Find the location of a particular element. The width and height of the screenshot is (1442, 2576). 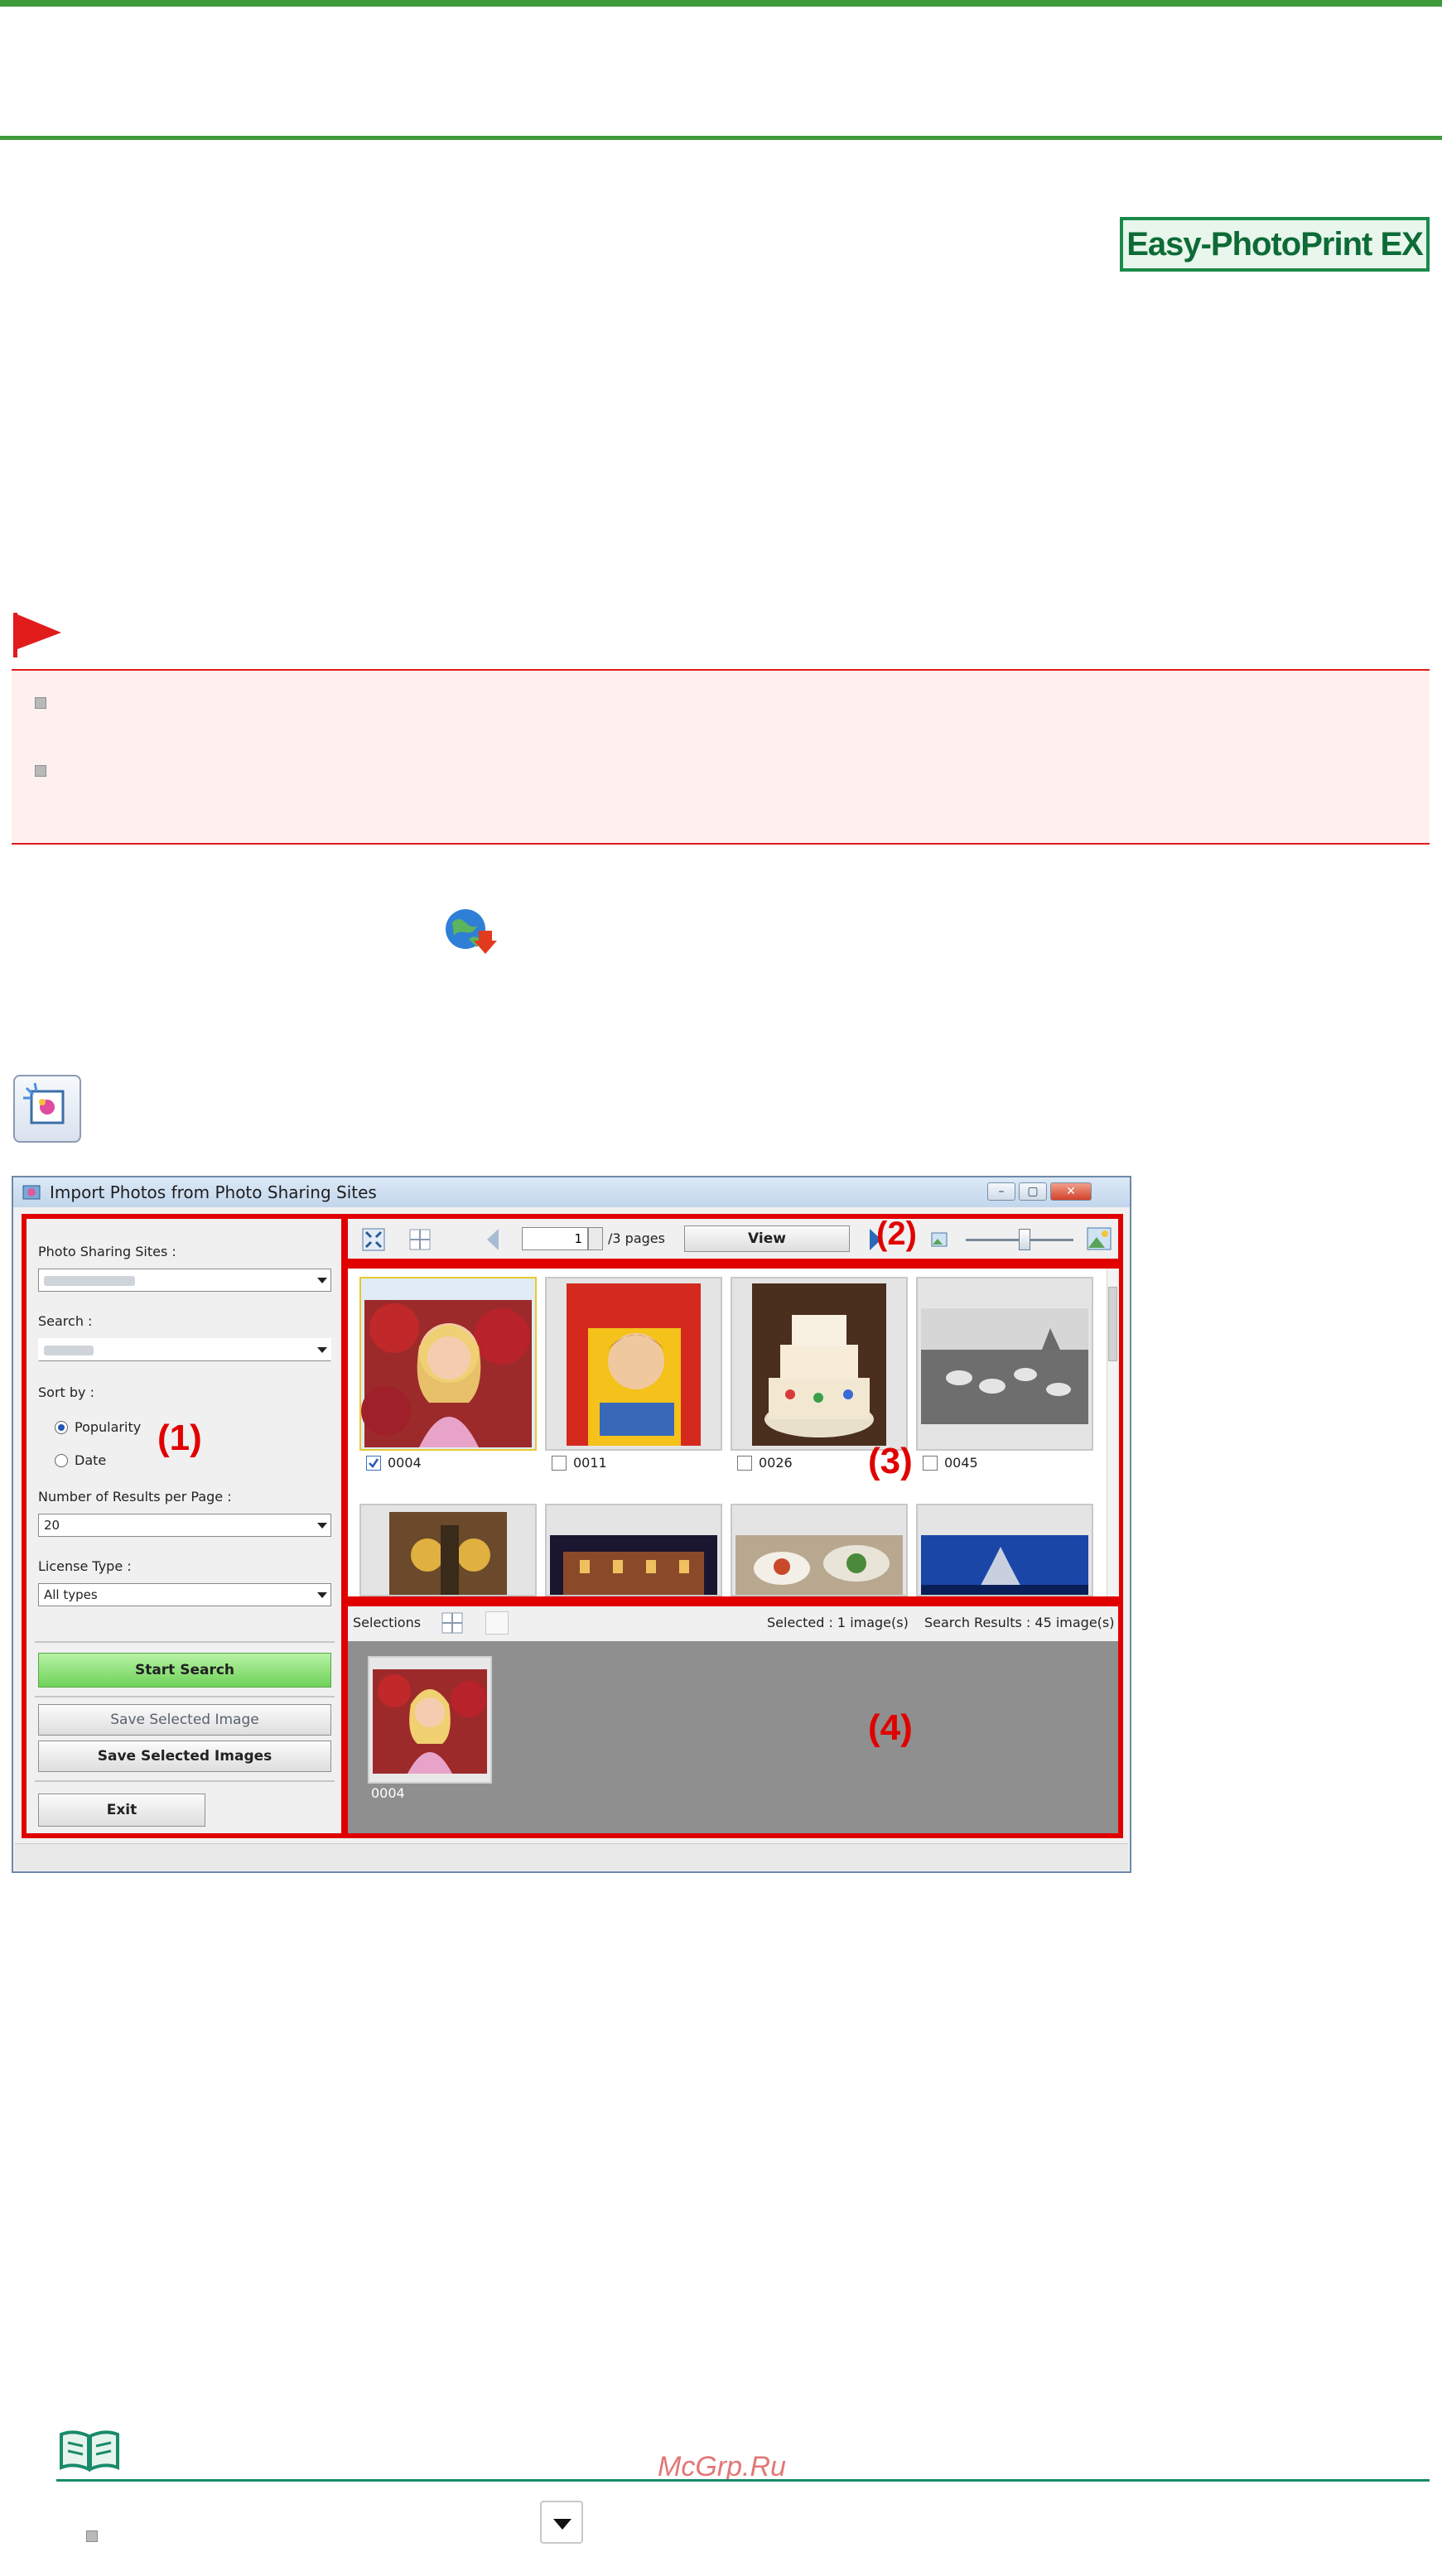

results-per-page-label: Number of Results per Page : is located at coordinates (135, 1497).